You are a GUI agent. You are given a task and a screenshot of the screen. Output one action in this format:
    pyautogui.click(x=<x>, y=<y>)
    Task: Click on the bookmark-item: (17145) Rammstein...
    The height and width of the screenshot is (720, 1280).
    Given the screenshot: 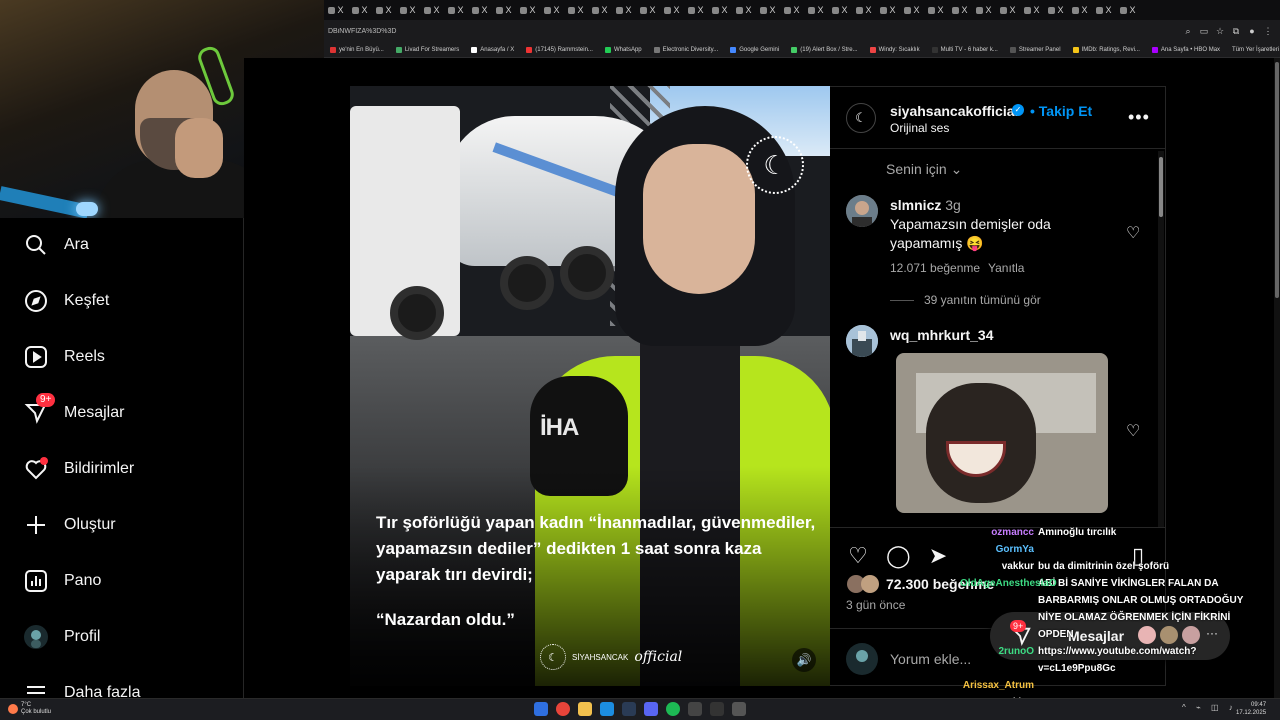 What is the action you would take?
    pyautogui.click(x=559, y=49)
    